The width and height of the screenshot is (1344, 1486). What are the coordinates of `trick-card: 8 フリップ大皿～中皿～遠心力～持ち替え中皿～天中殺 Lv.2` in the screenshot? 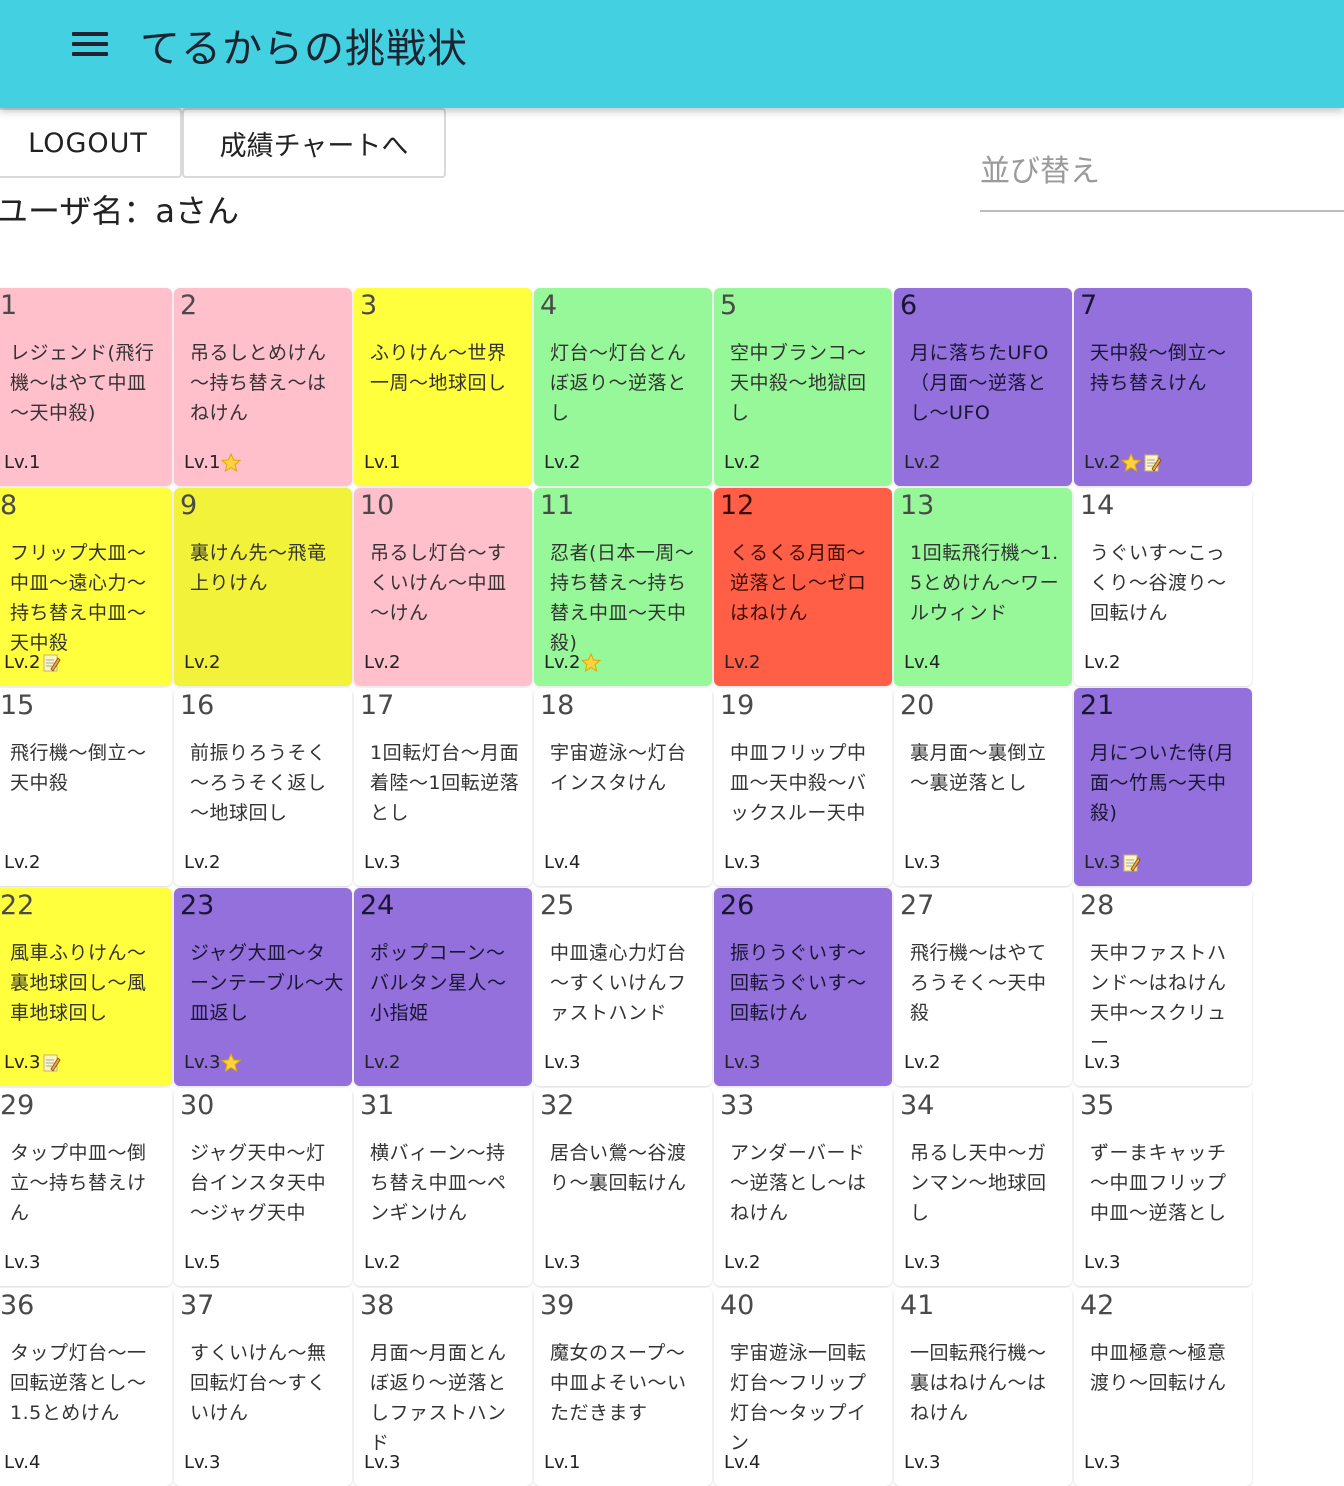 It's located at (86, 587).